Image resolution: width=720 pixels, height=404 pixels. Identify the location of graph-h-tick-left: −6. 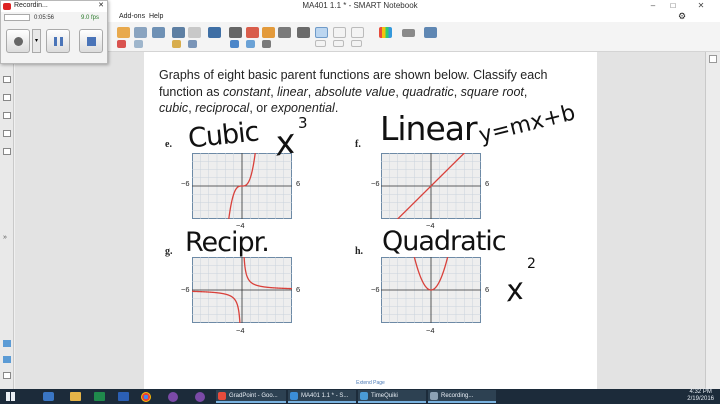
(375, 289).